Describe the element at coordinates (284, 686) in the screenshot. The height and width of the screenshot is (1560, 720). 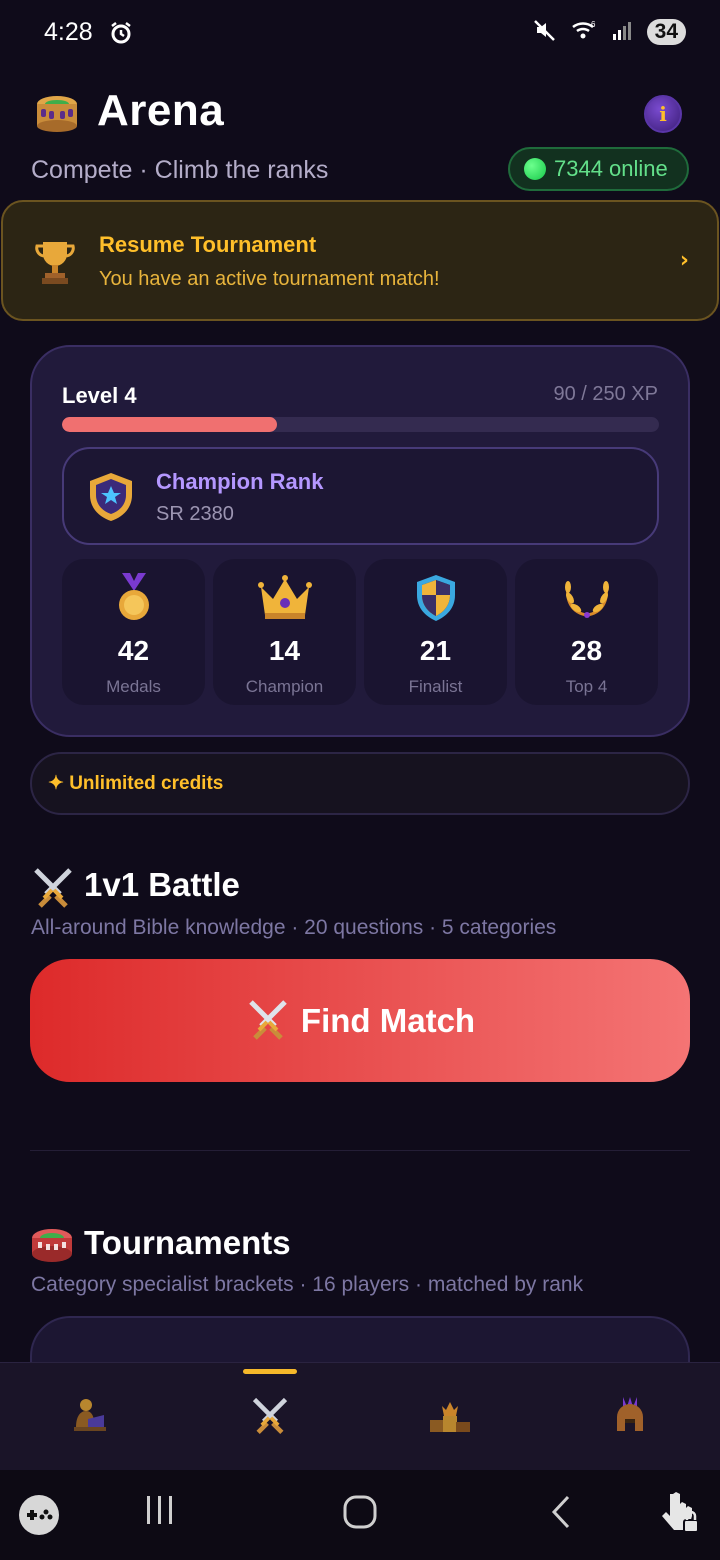
I see `stat-label: Champion` at that location.